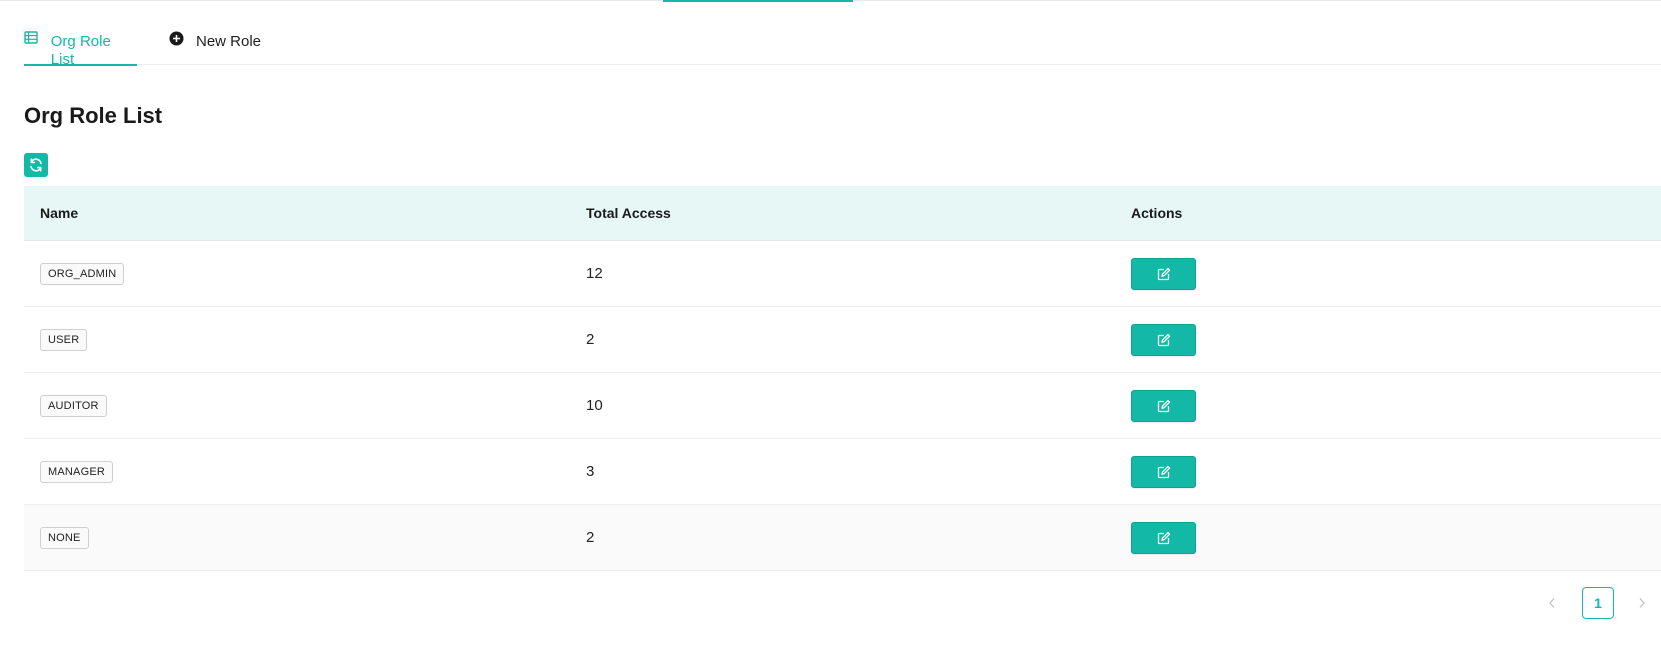  What do you see at coordinates (842, 472) in the screenshot?
I see `table-row: MANAGER 3` at bounding box center [842, 472].